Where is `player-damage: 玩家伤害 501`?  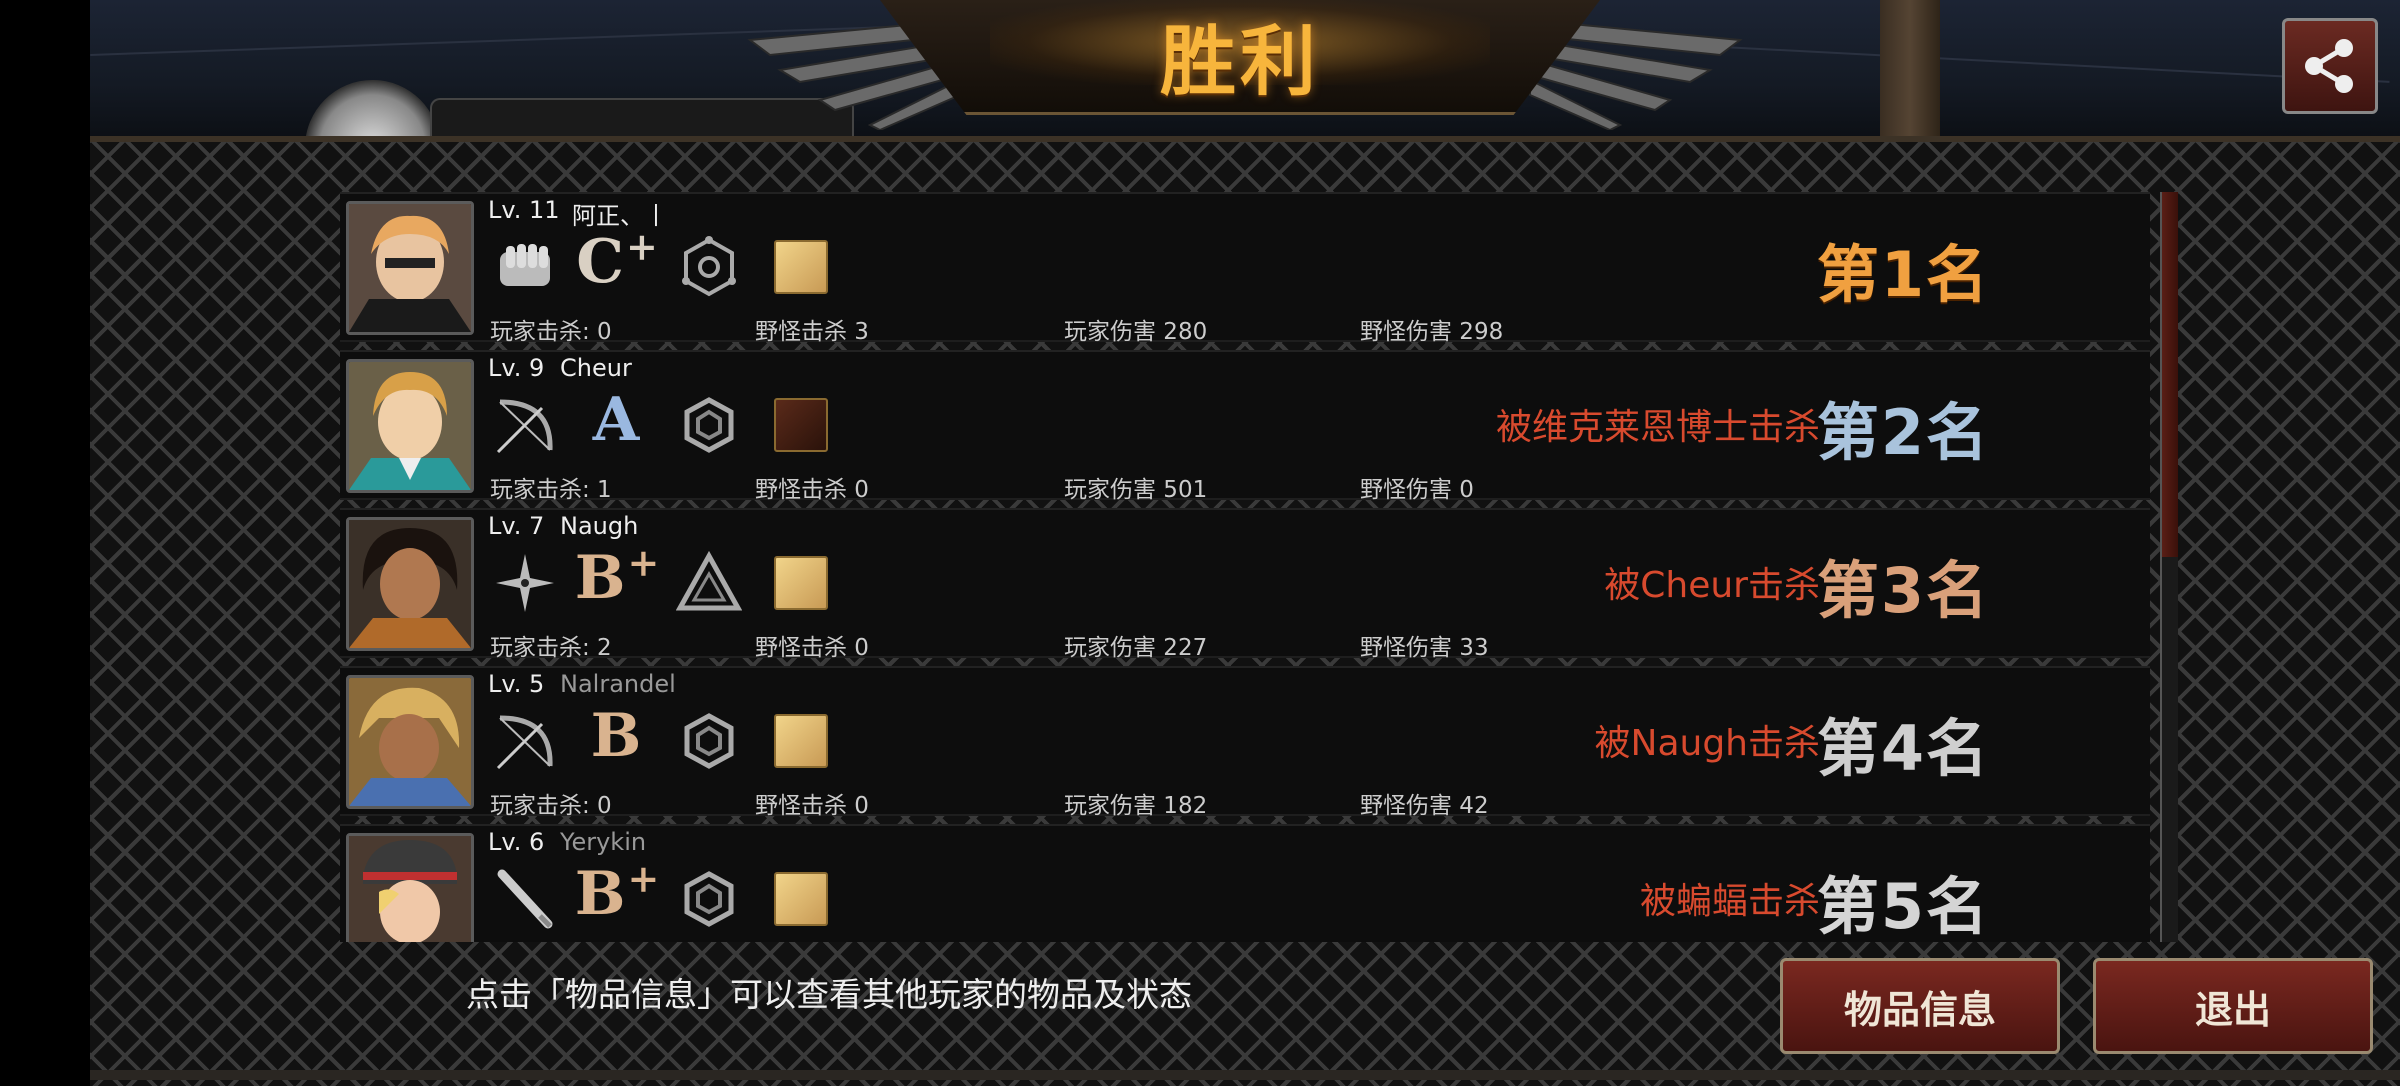
player-damage: 玩家伤害 501 is located at coordinates (1136, 490).